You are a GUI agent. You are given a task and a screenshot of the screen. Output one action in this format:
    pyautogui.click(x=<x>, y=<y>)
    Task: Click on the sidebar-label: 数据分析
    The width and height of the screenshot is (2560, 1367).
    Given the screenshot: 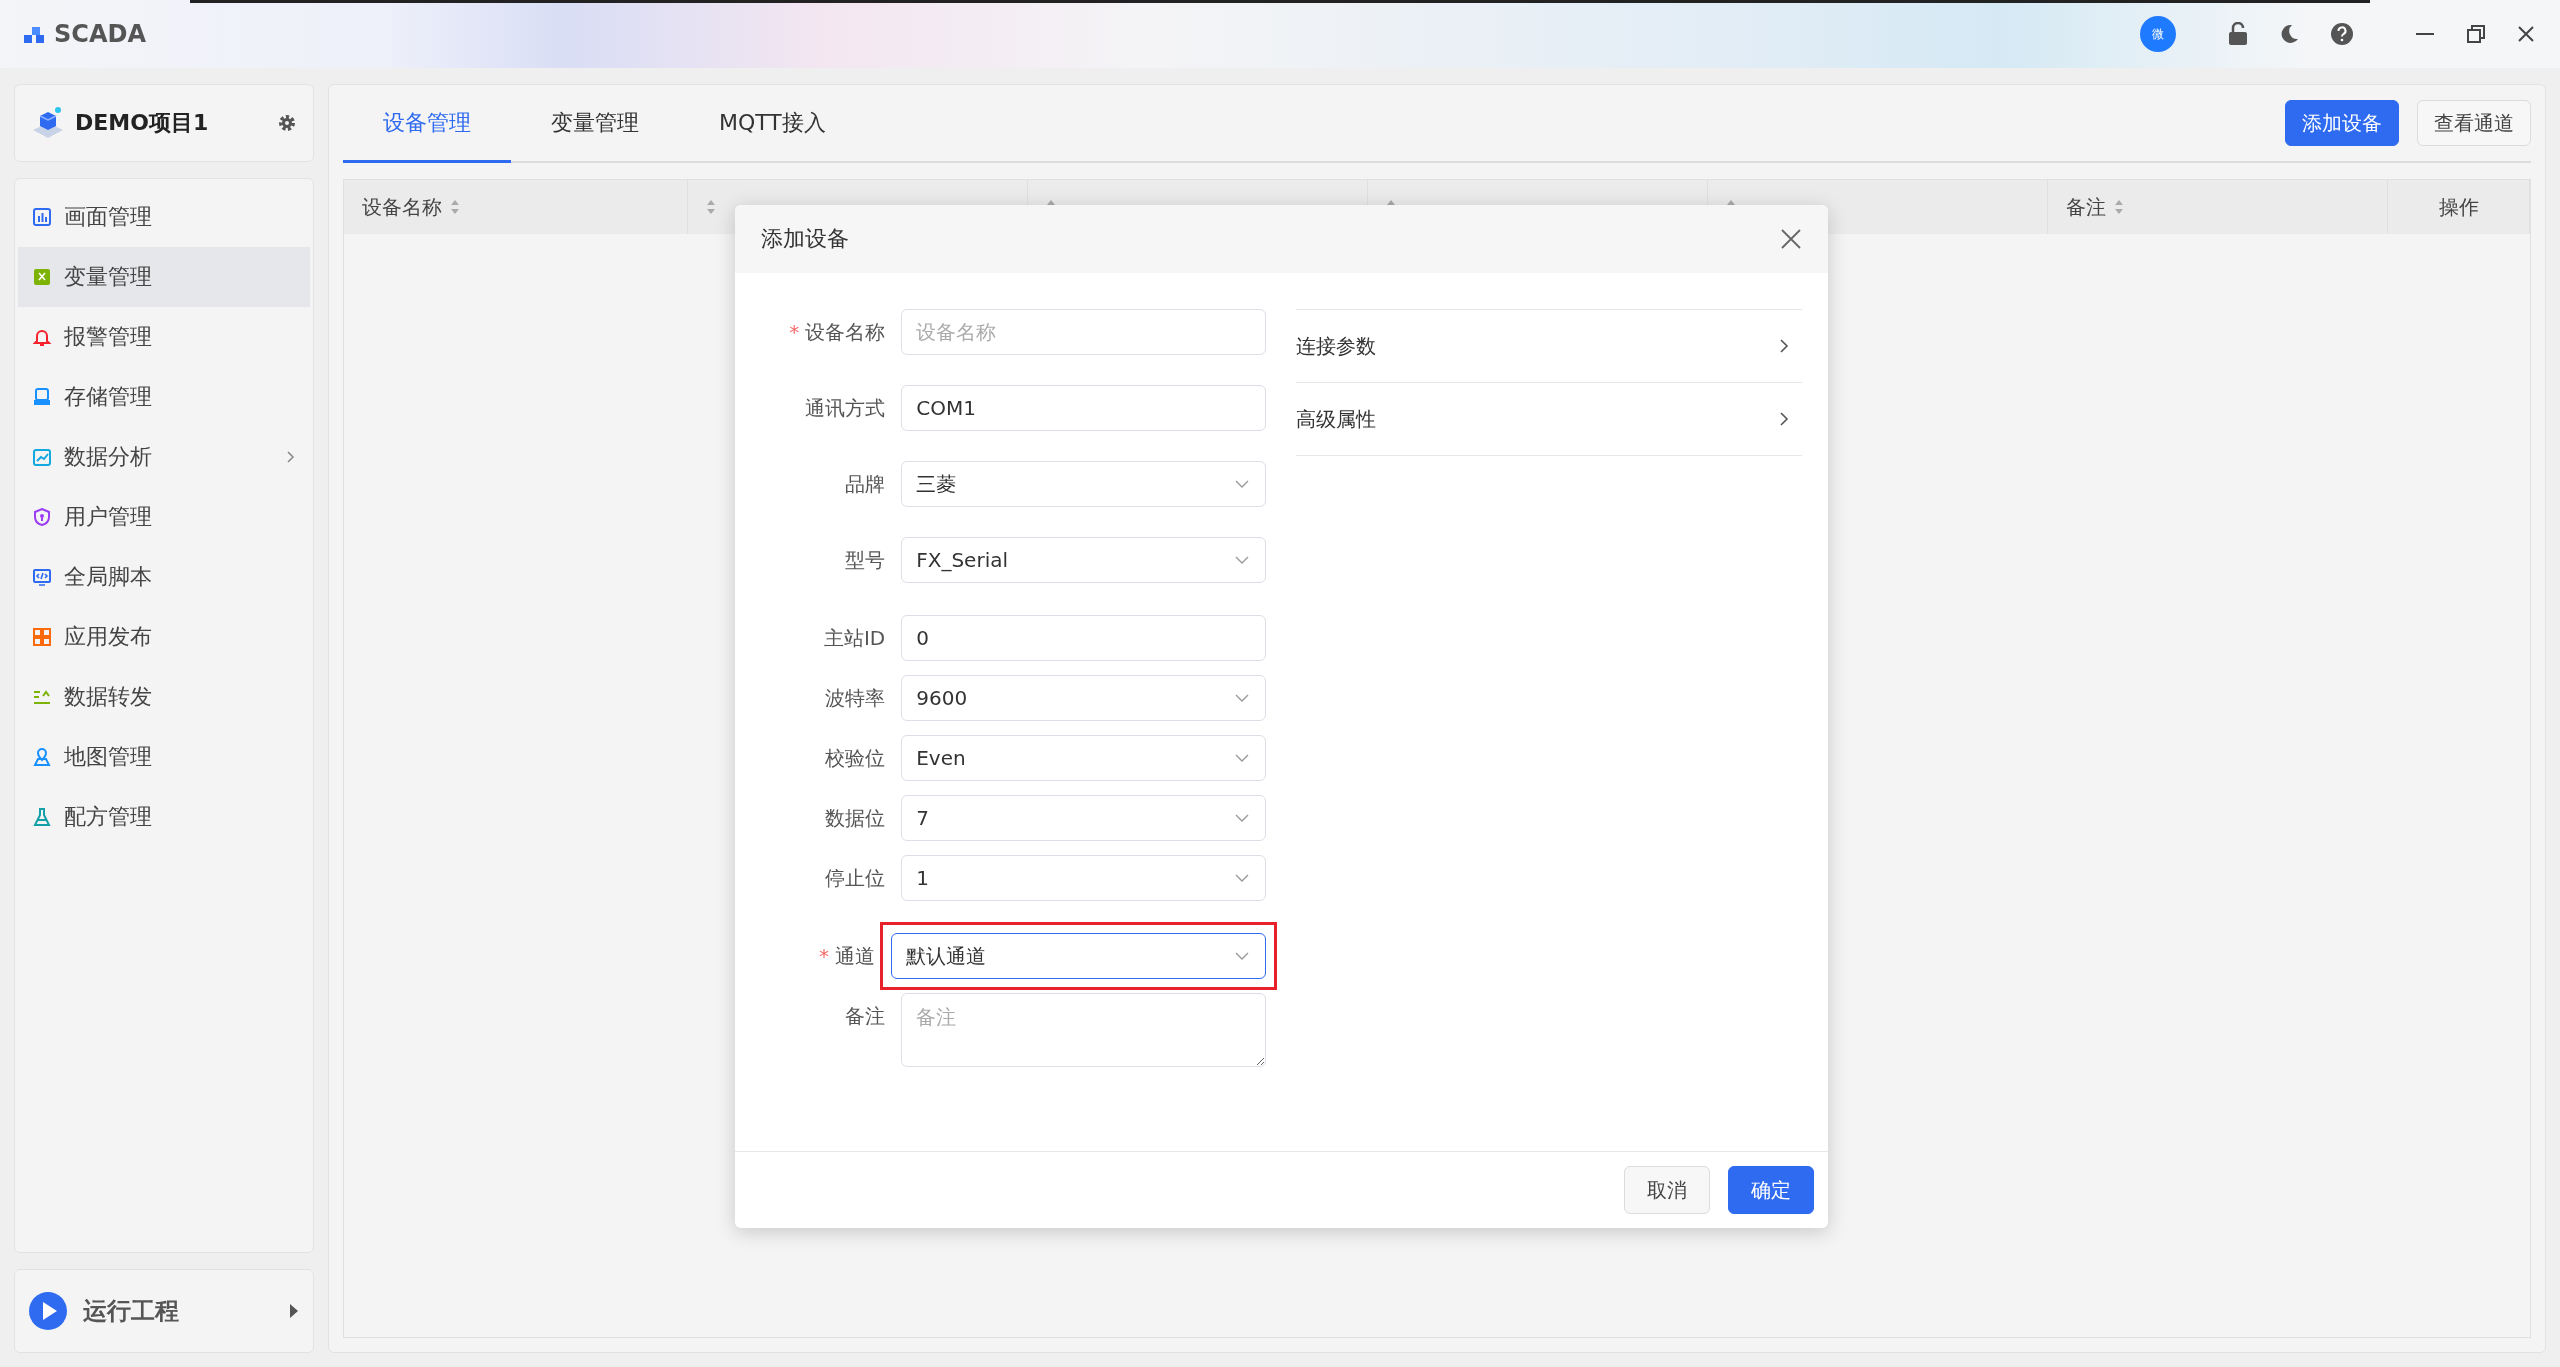 What is the action you would take?
    pyautogui.click(x=108, y=457)
    